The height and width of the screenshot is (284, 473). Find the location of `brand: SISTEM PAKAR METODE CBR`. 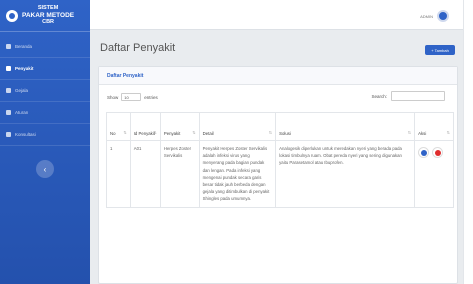

brand: SISTEM PAKAR METODE CBR is located at coordinates (45, 16).